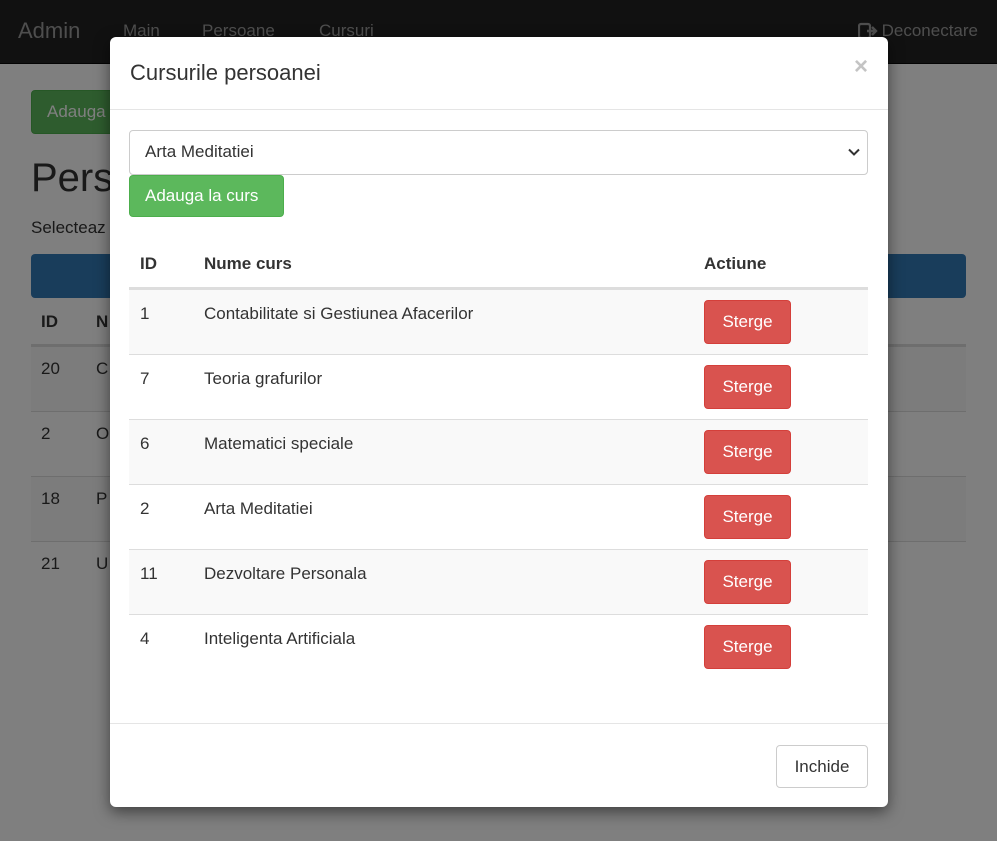 The image size is (997, 841). Describe the element at coordinates (145, 508) in the screenshot. I see `cell-id: 2` at that location.